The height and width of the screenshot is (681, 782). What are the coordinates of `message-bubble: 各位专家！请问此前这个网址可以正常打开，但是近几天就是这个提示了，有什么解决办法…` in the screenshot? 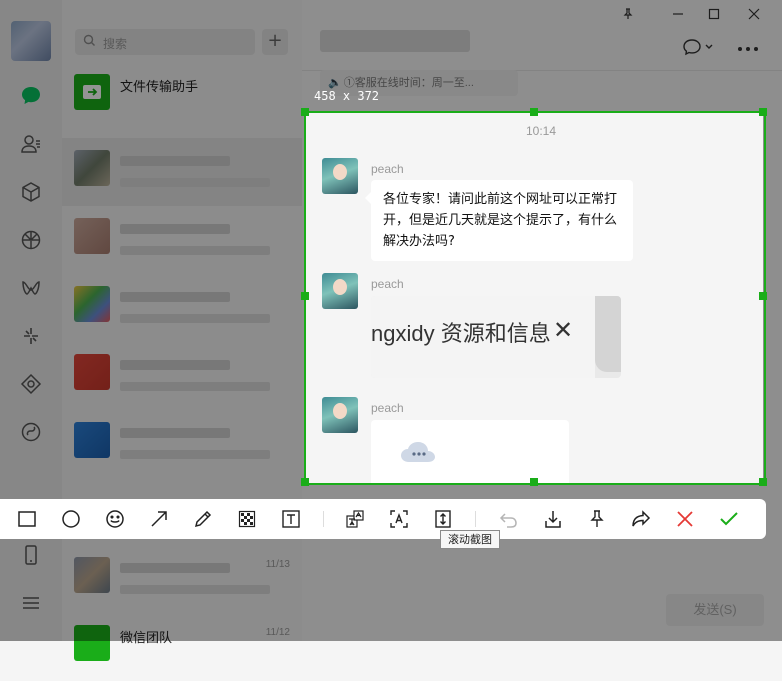 It's located at (499, 220).